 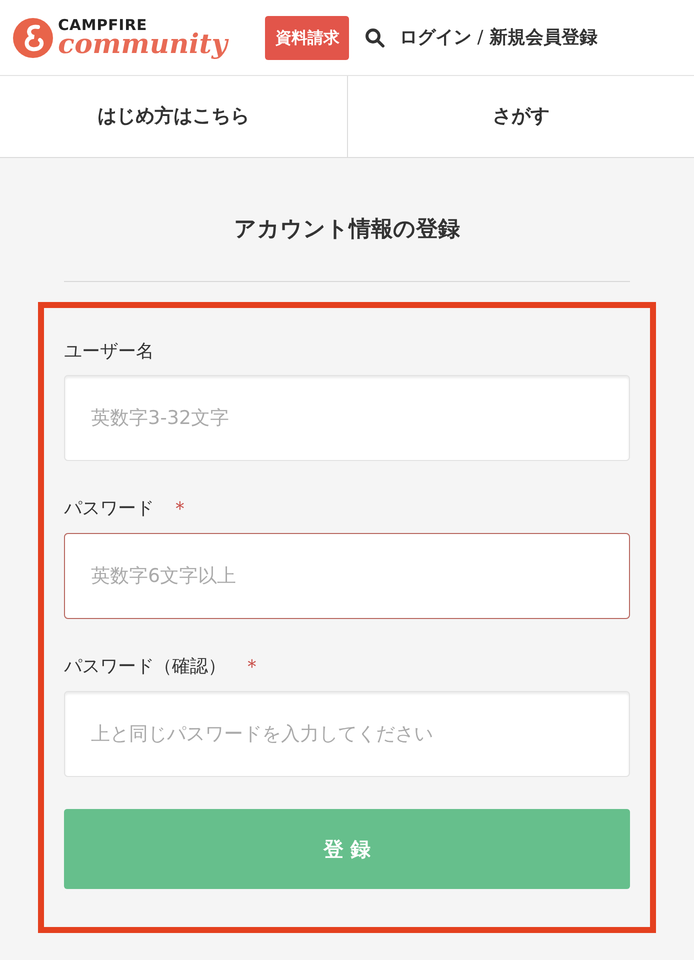 What do you see at coordinates (173, 116) in the screenshot?
I see `nav-tab: はじめ方はこちら` at bounding box center [173, 116].